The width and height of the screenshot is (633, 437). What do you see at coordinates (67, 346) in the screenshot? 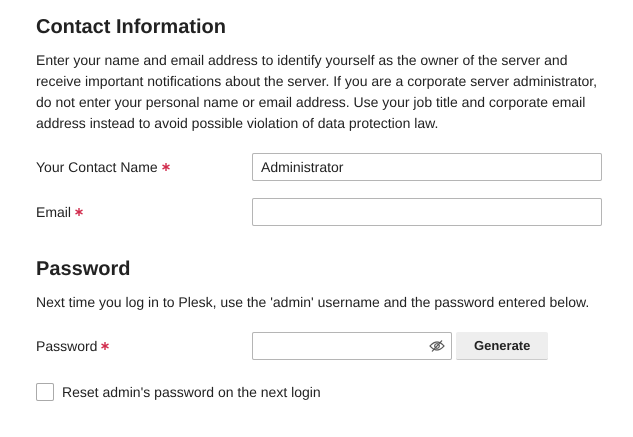
I see `field-label: Password` at bounding box center [67, 346].